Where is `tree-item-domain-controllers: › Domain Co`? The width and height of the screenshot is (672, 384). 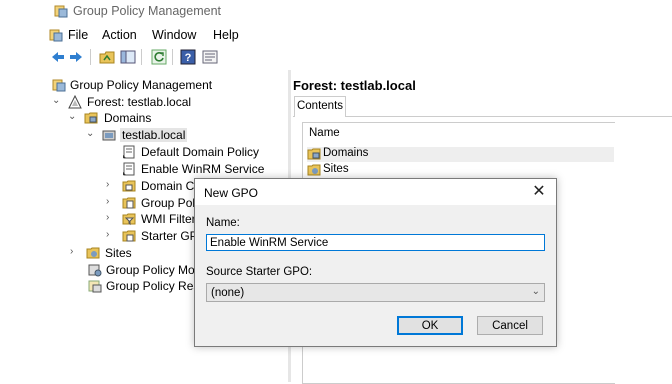
tree-item-domain-controllers: › Domain Co is located at coordinates (151, 186).